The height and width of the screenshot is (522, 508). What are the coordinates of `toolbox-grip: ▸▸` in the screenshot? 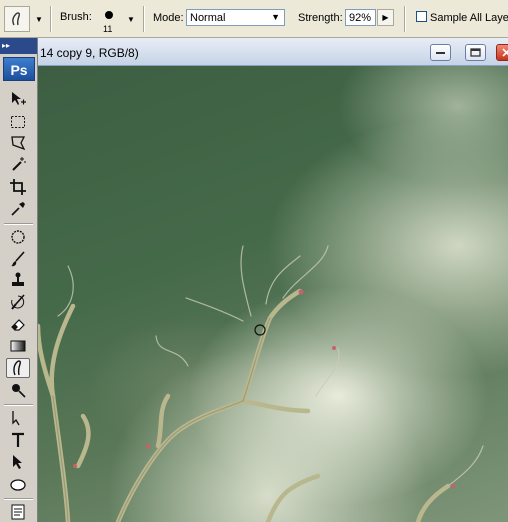 It's located at (18, 46).